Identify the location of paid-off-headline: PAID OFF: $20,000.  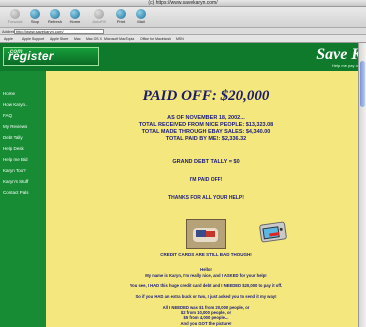
(206, 96).